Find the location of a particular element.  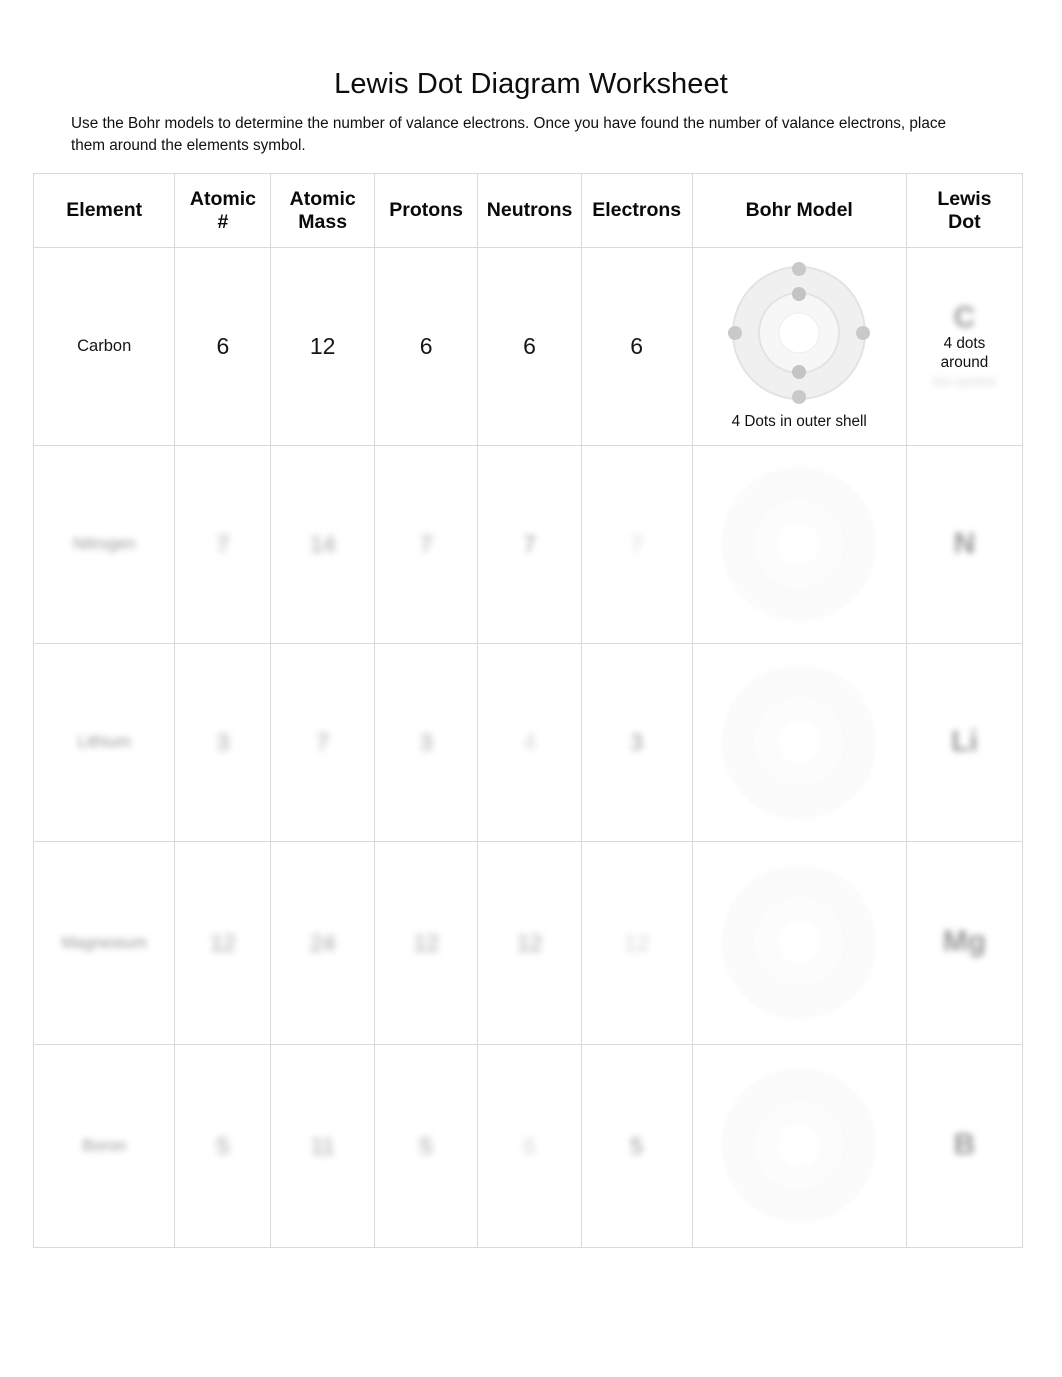

table-row: Magnesium 12 24 12 12 12 Mg is located at coordinates (528, 943).